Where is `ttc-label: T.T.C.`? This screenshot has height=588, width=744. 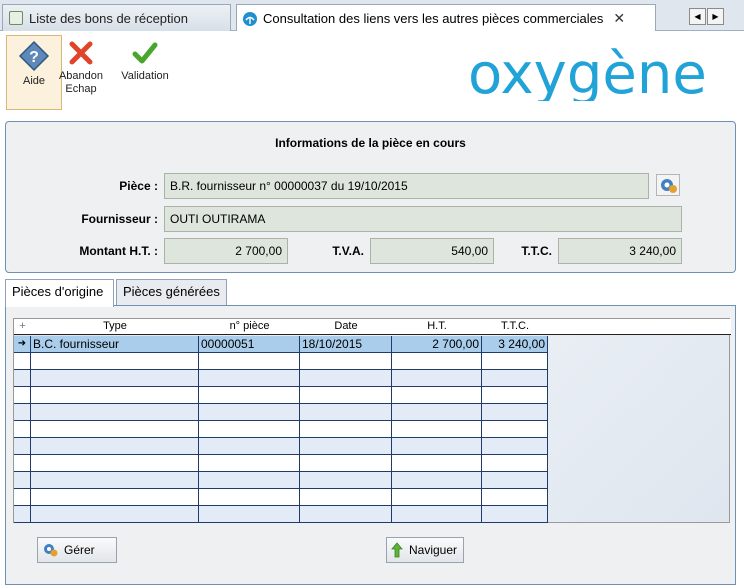
ttc-label: T.T.C. is located at coordinates (536, 251).